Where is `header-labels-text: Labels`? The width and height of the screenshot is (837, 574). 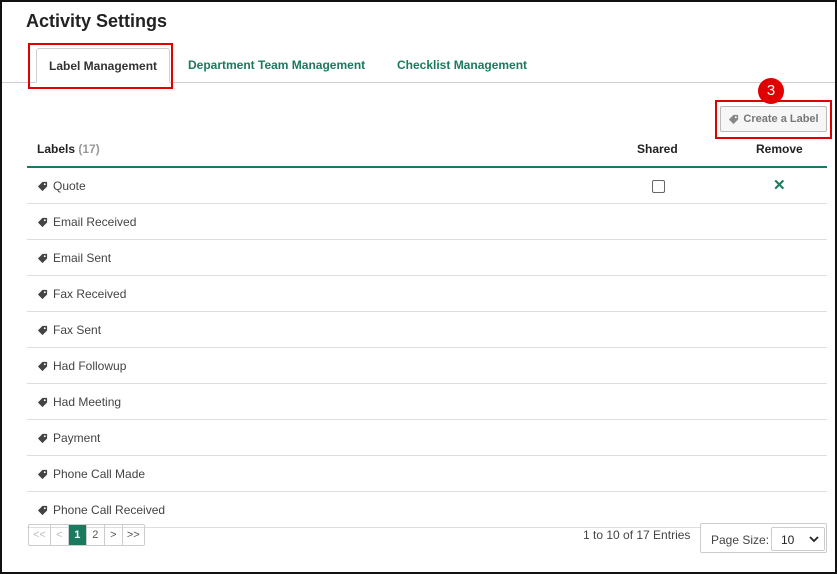
header-labels-text: Labels is located at coordinates (56, 149).